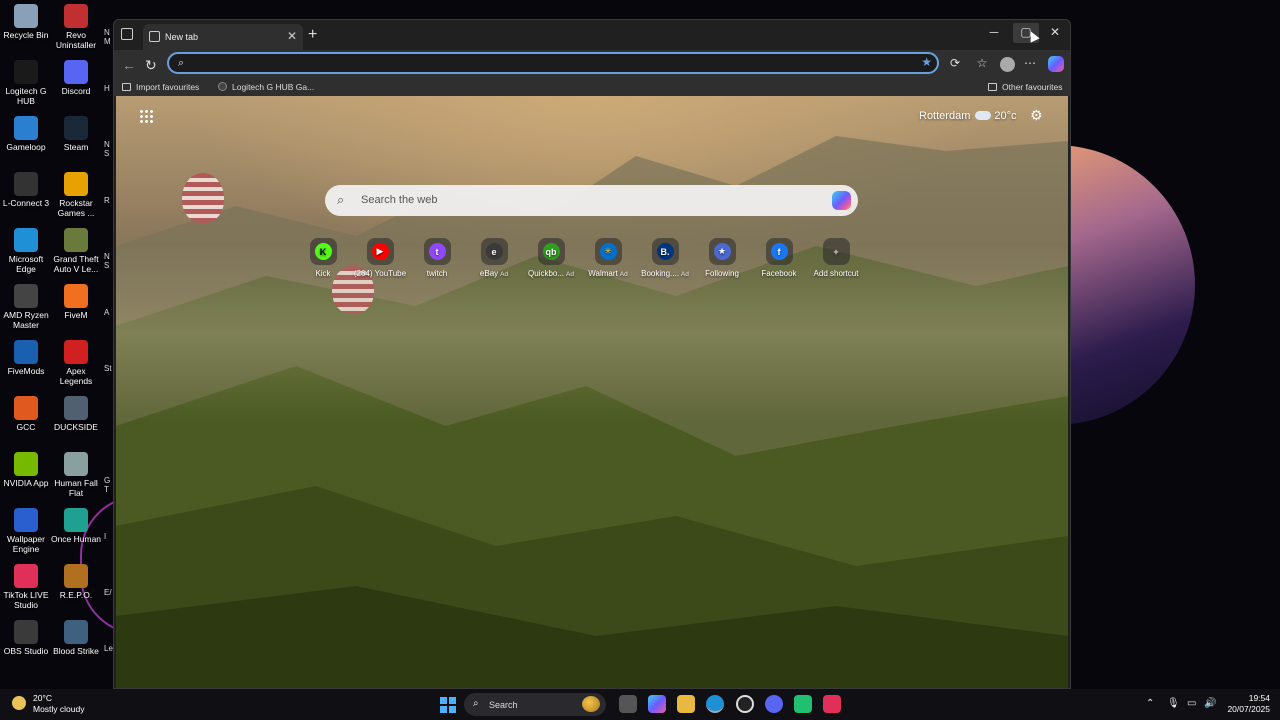 The image size is (1280, 720). Describe the element at coordinates (1030, 63) in the screenshot. I see `more-options-icon: ⋯` at that location.